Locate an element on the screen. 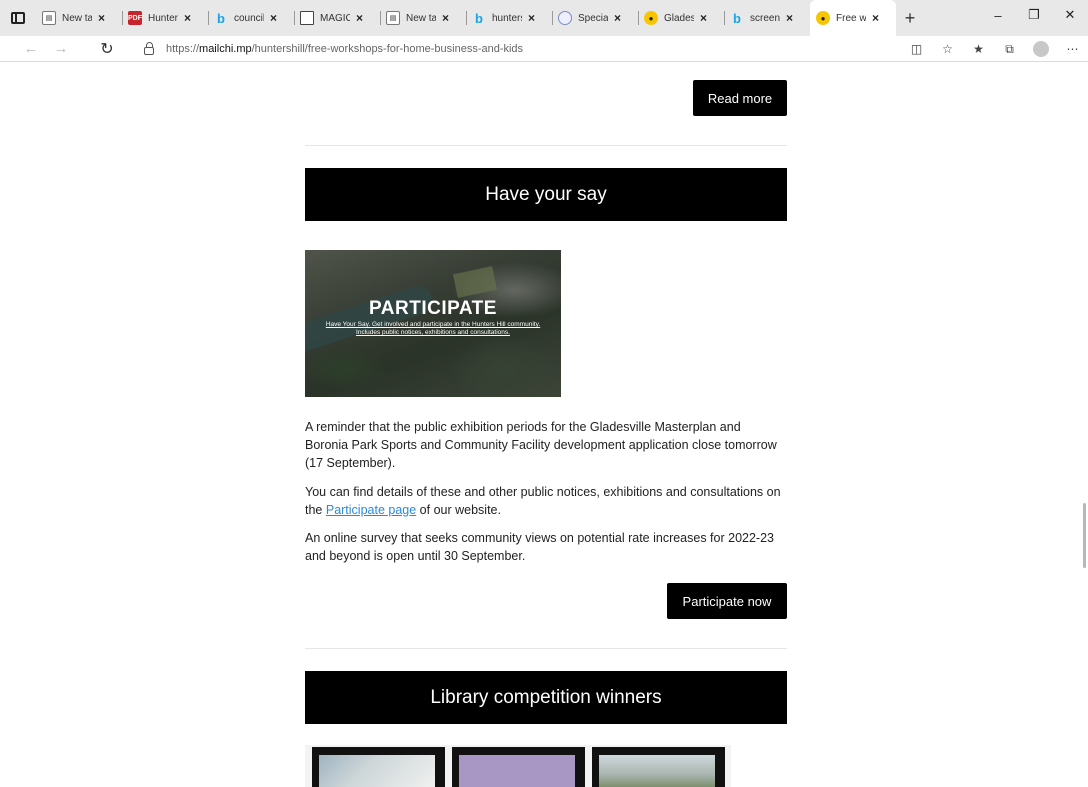 This screenshot has width=1088, height=787. collections-icon: ⧉ is located at coordinates (1009, 49).